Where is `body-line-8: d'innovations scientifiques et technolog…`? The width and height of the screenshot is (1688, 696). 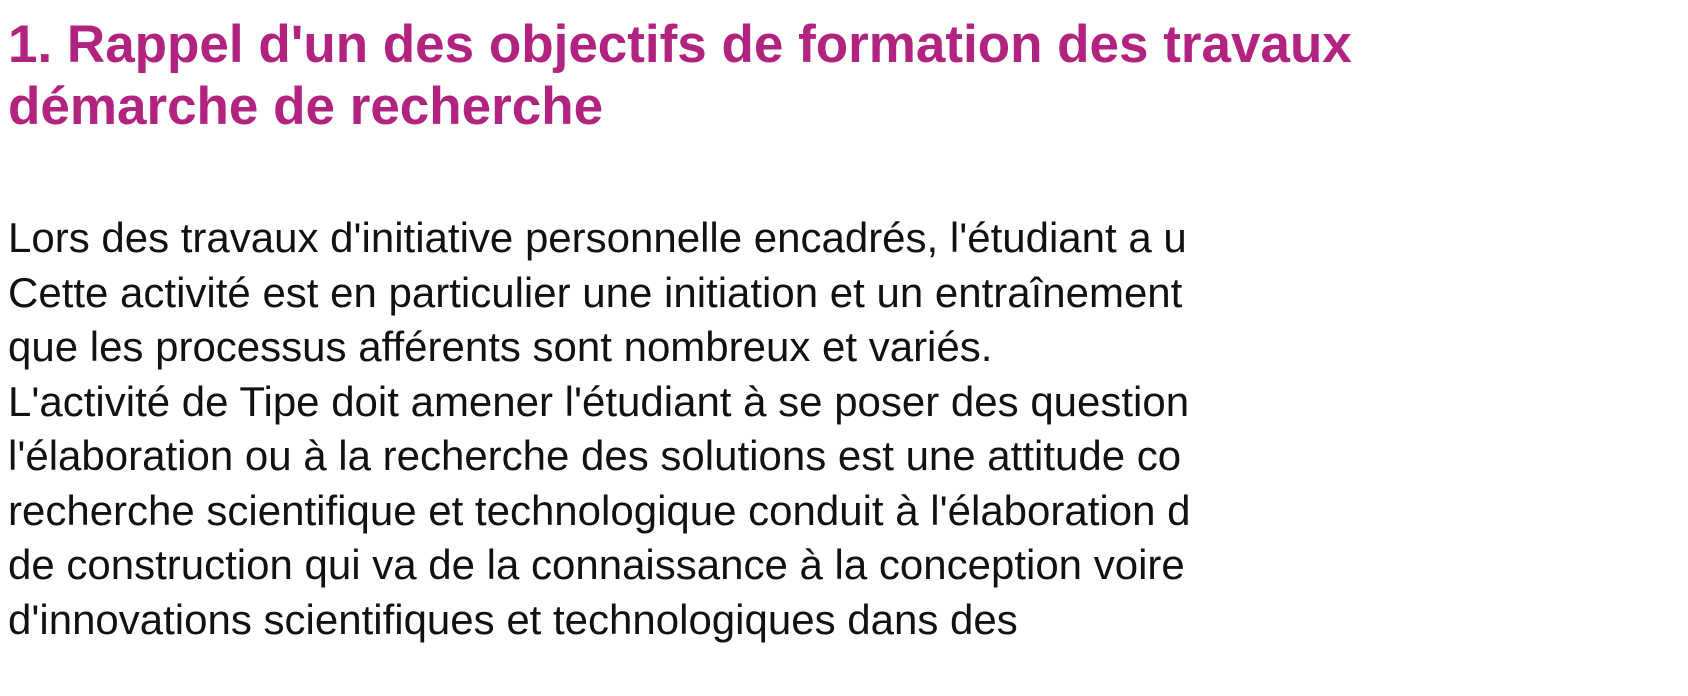 body-line-8: d'innovations scientifiques et technolog… is located at coordinates (513, 619).